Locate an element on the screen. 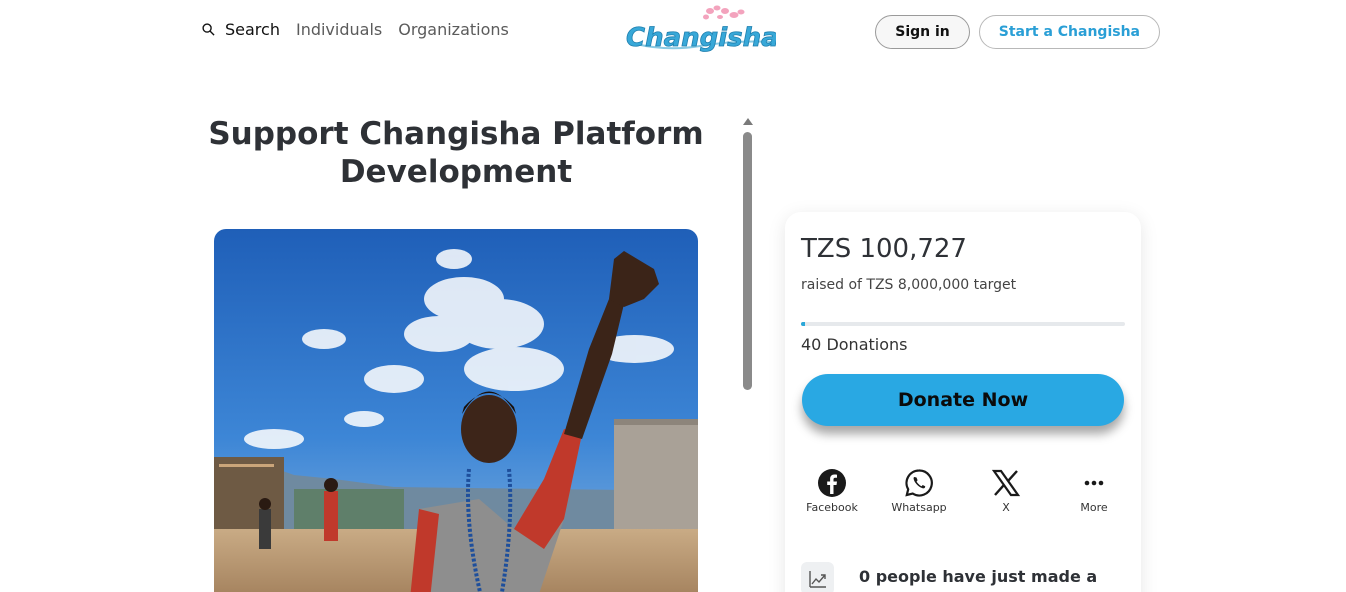 The width and height of the screenshot is (1346, 592). activity-text: 0 people have just made a is located at coordinates (978, 576).